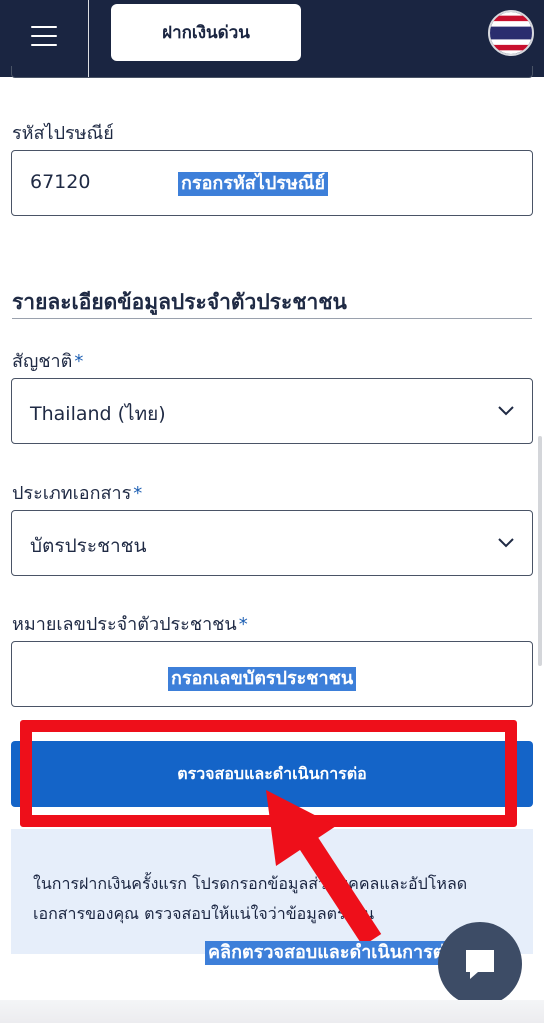 Image resolution: width=544 pixels, height=1023 pixels. I want to click on document-type-label: ประเภทเอกสาร *, so click(77, 492).